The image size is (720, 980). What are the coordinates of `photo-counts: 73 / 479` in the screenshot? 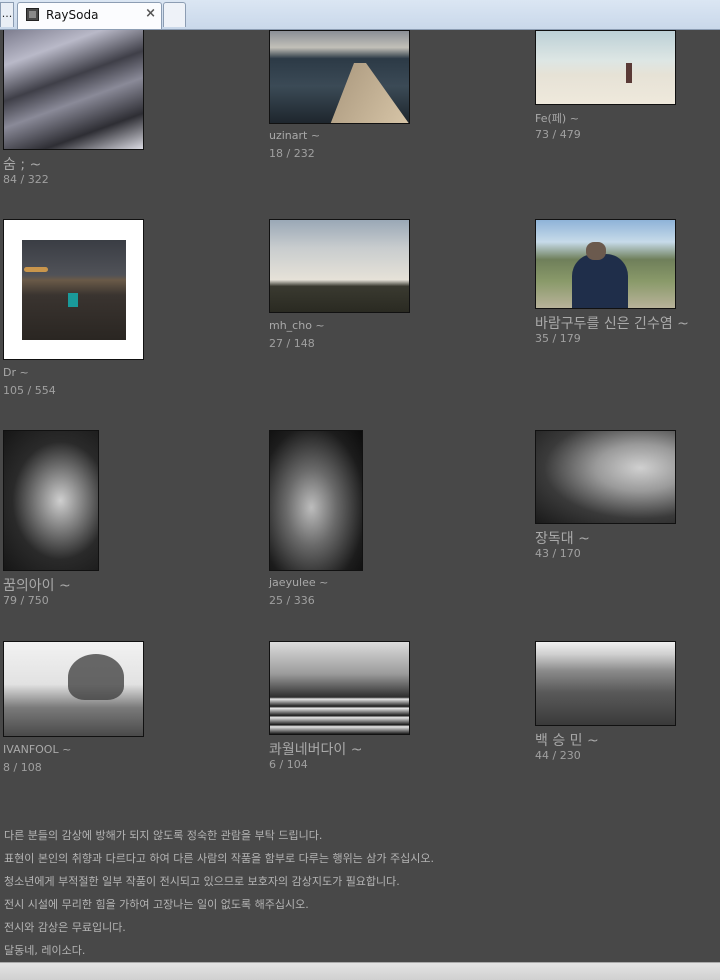 It's located at (558, 134).